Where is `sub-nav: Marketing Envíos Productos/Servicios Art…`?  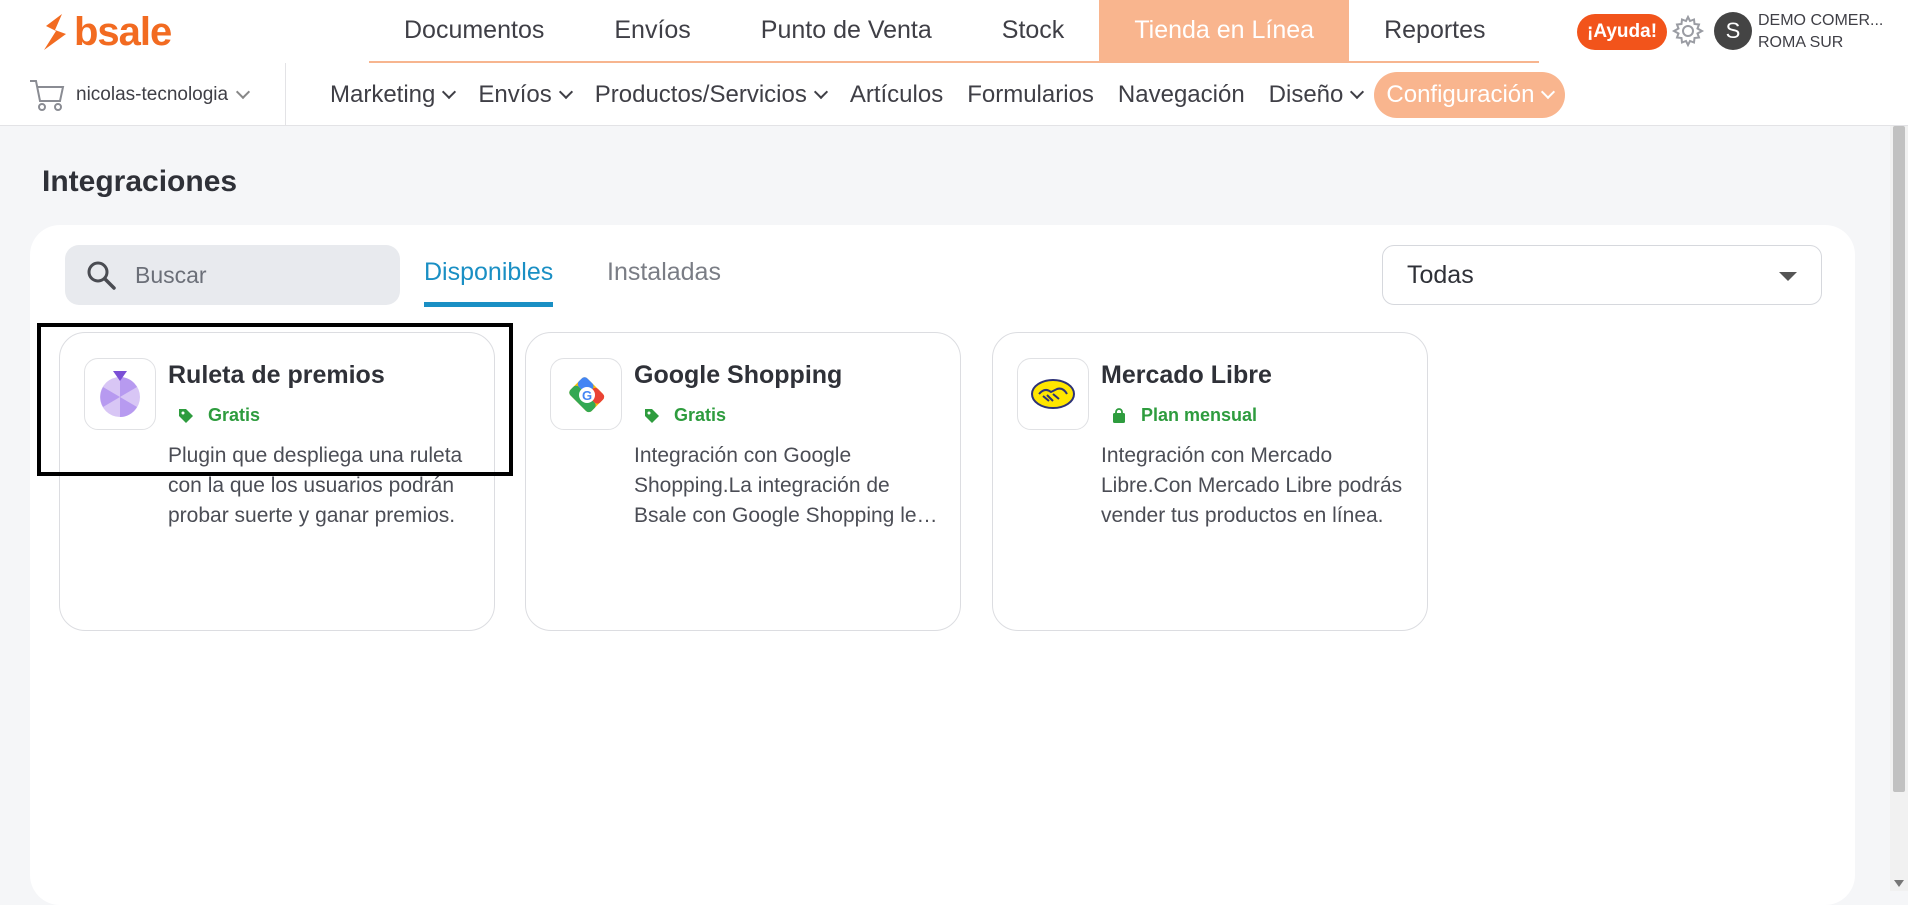 sub-nav: Marketing Envíos Productos/Servicios Art… is located at coordinates (942, 95).